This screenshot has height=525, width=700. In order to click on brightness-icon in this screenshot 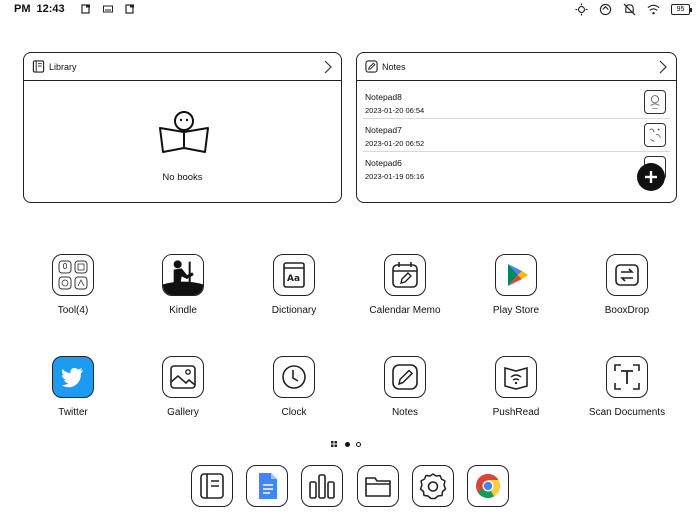, I will do `click(581, 9)`.